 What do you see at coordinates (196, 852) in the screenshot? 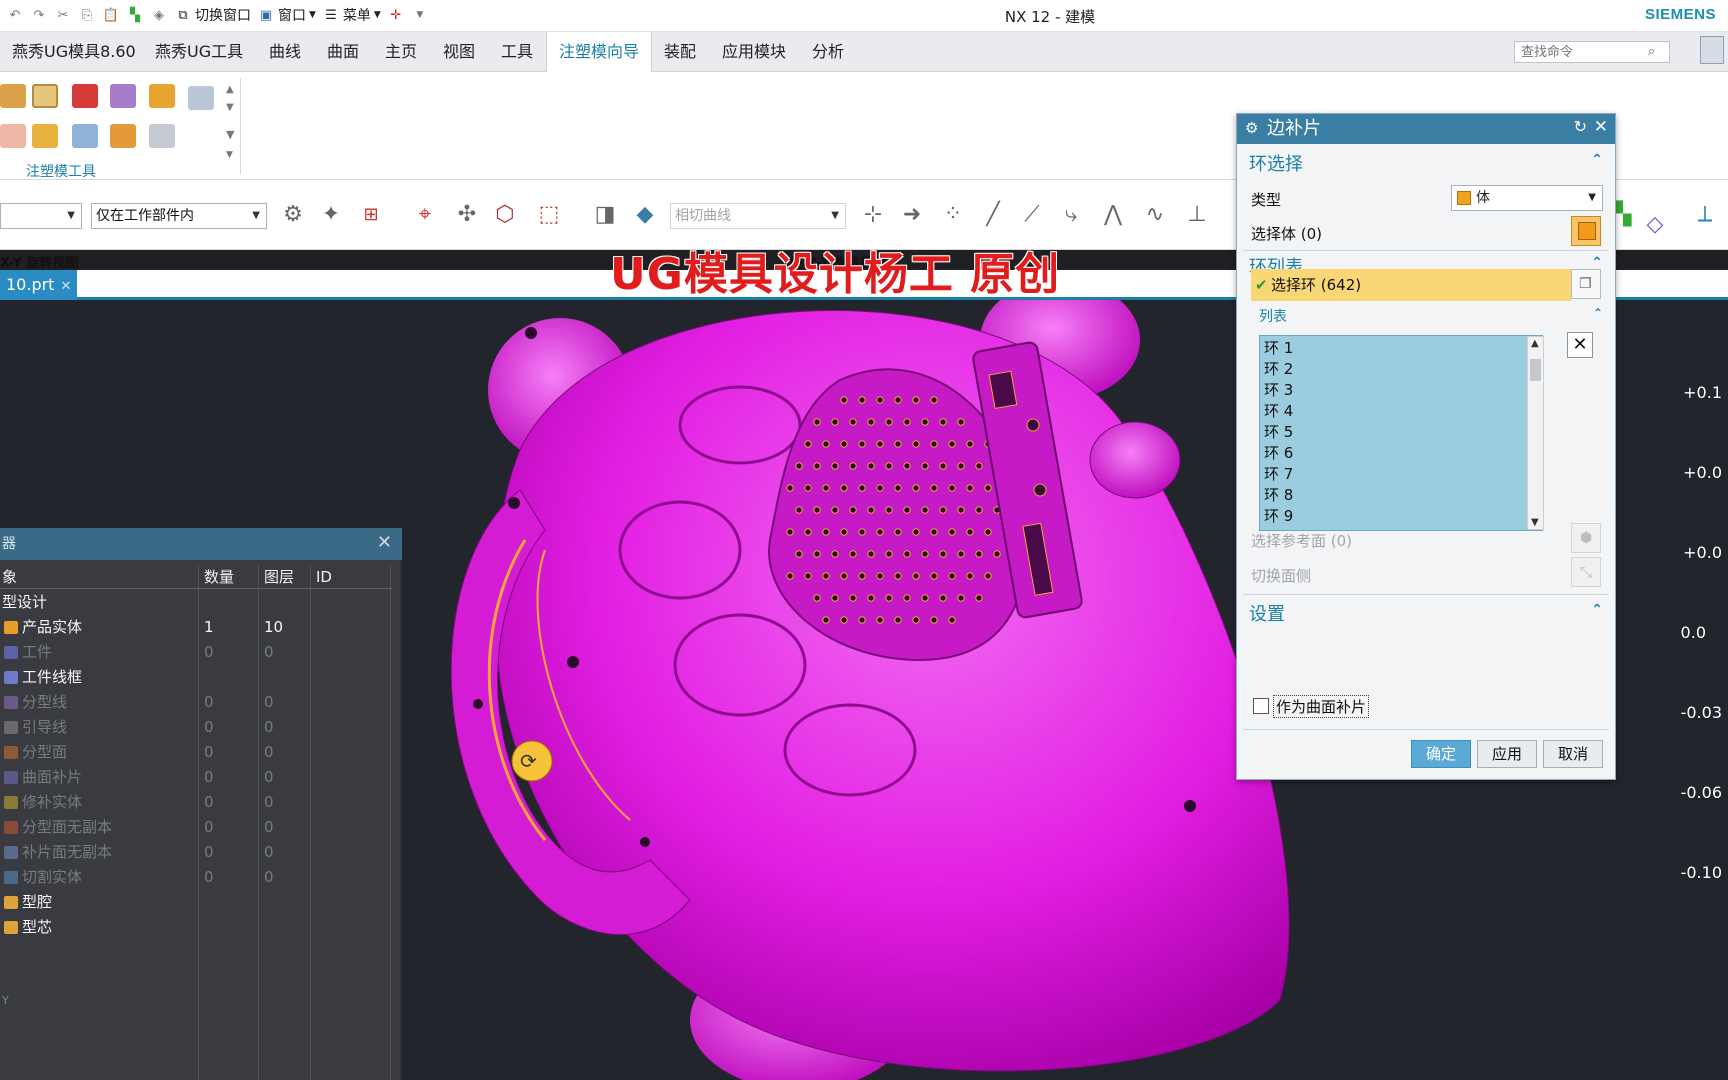
I see `list-item: 补片面无副本 0 0` at bounding box center [196, 852].